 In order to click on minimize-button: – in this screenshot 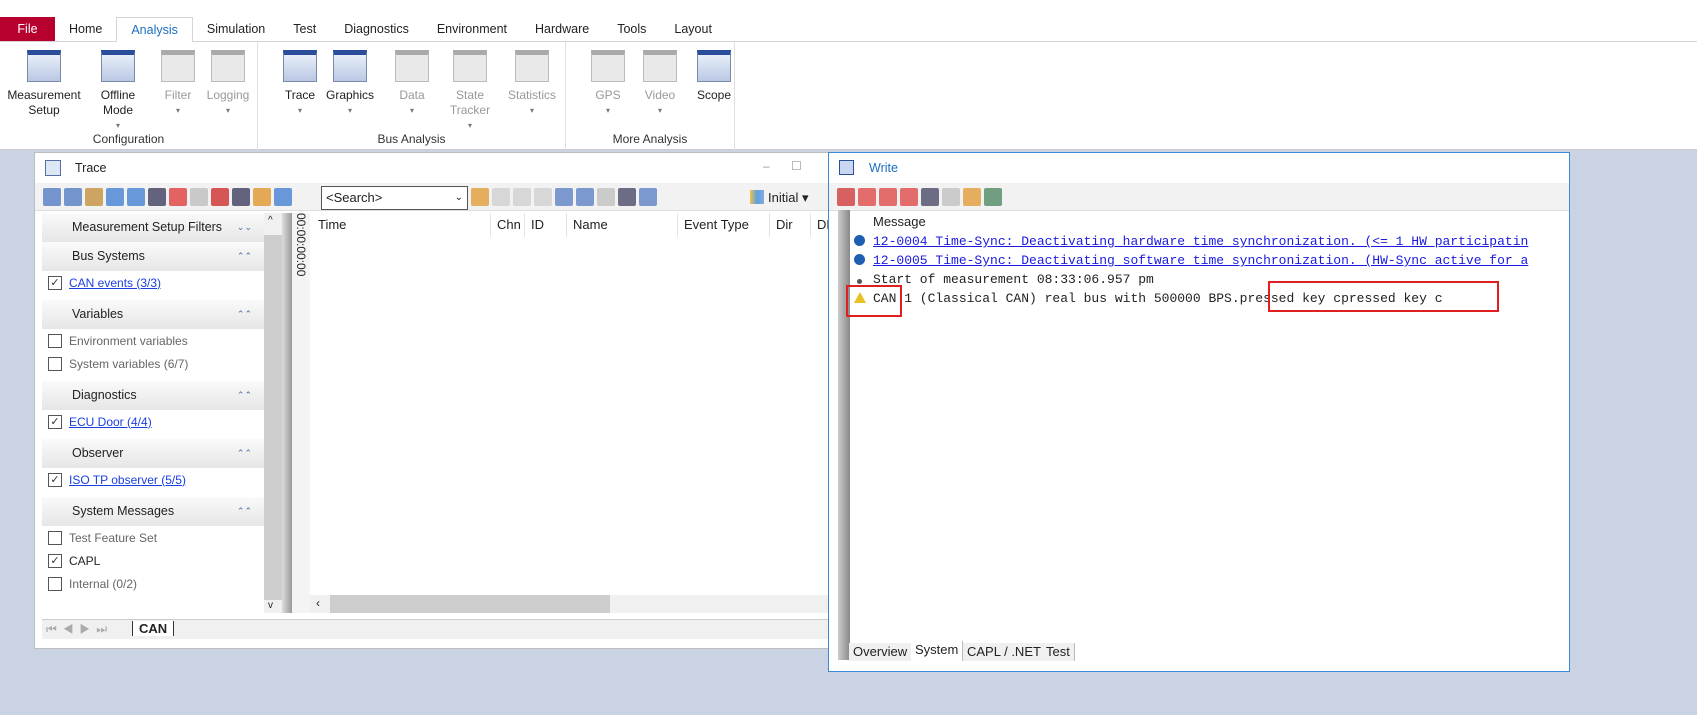, I will do `click(766, 166)`.